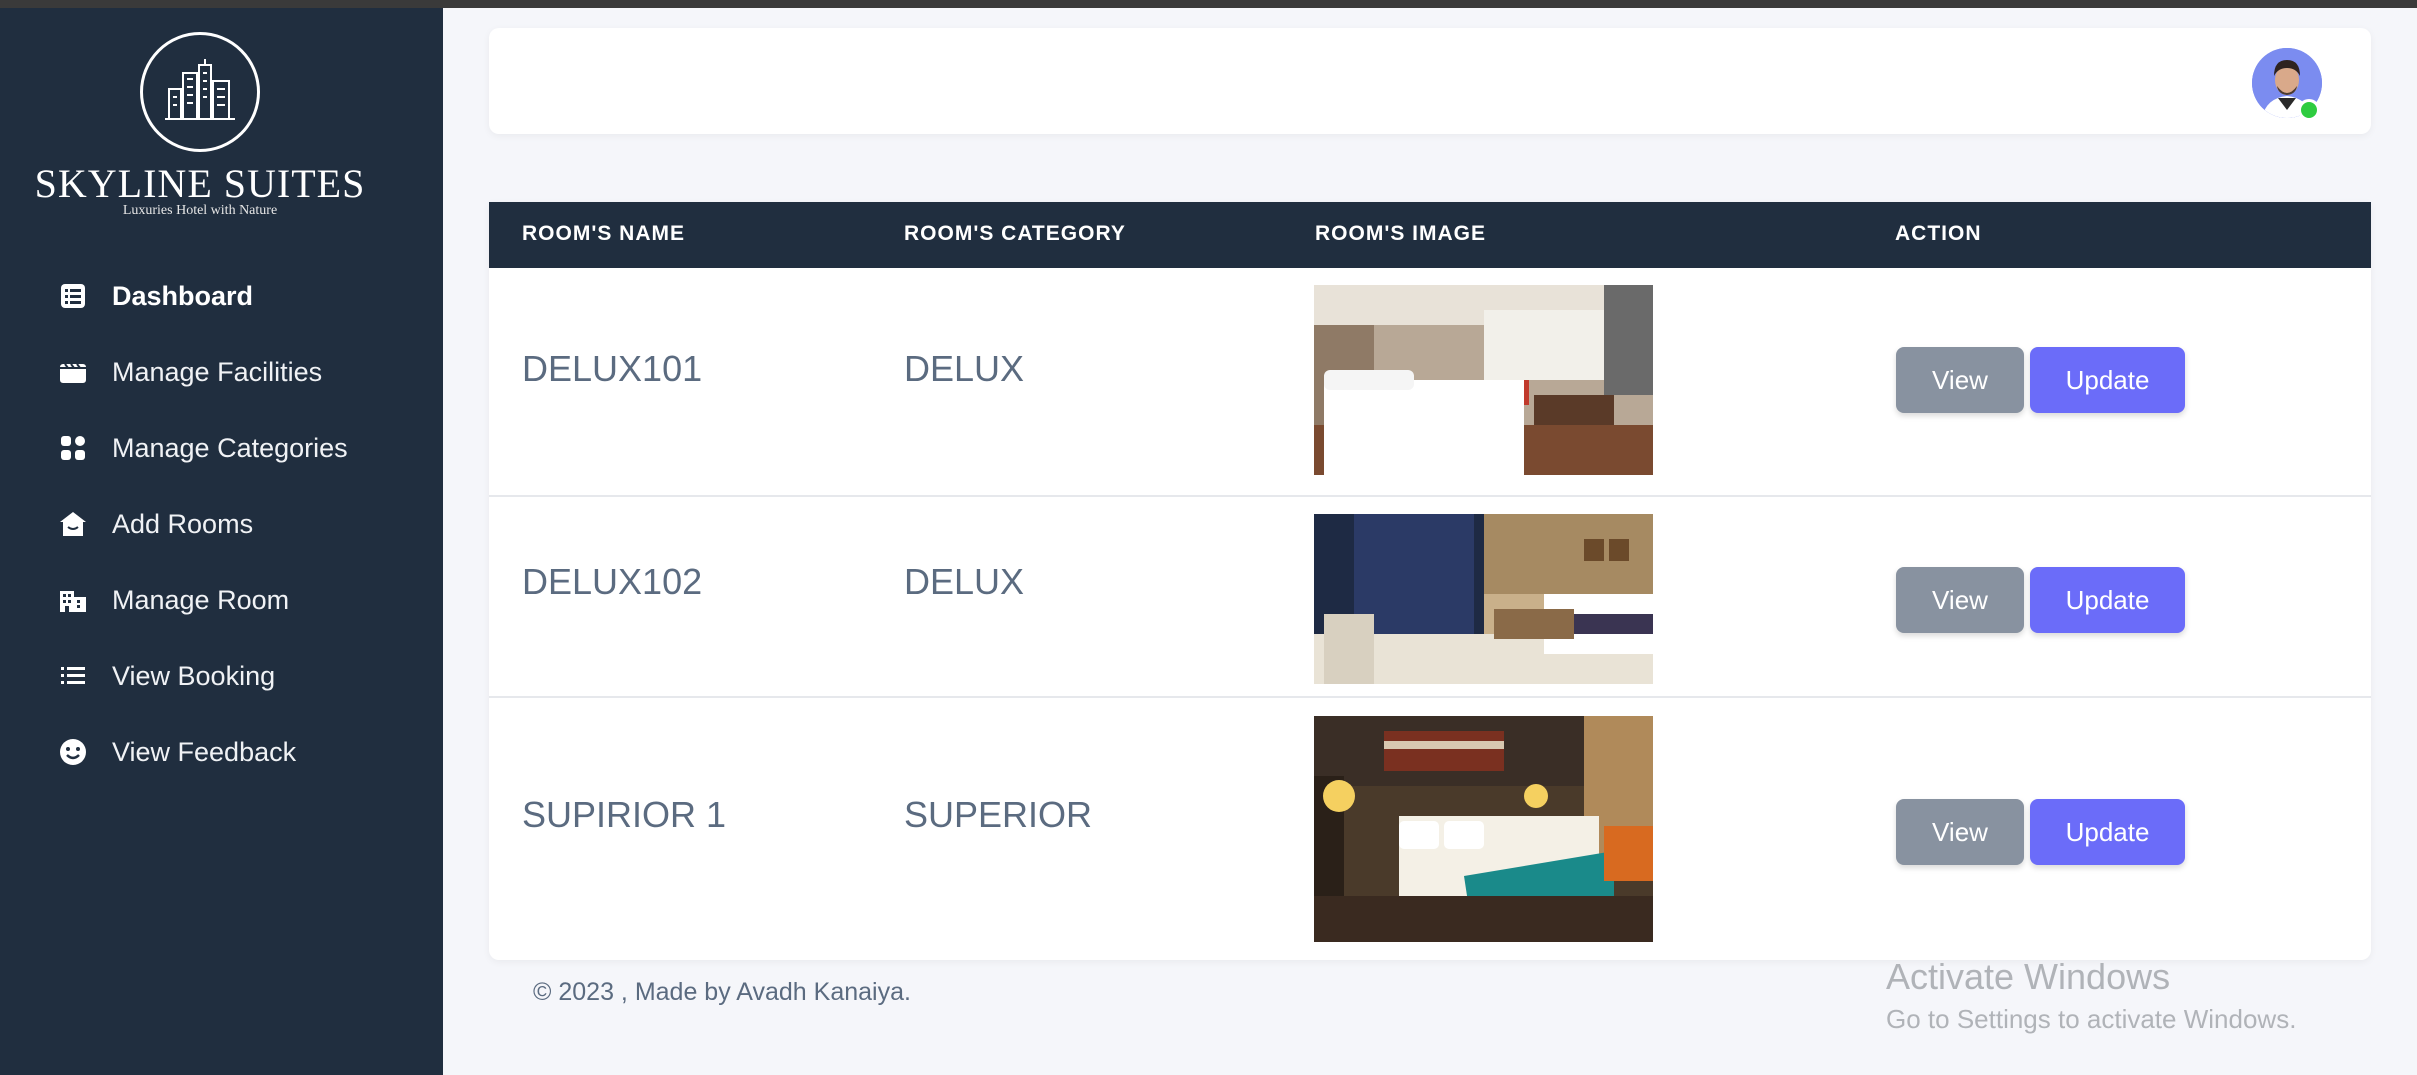 The height and width of the screenshot is (1075, 2417). I want to click on sidebar-item-manage-room: Manage Room, so click(221, 600).